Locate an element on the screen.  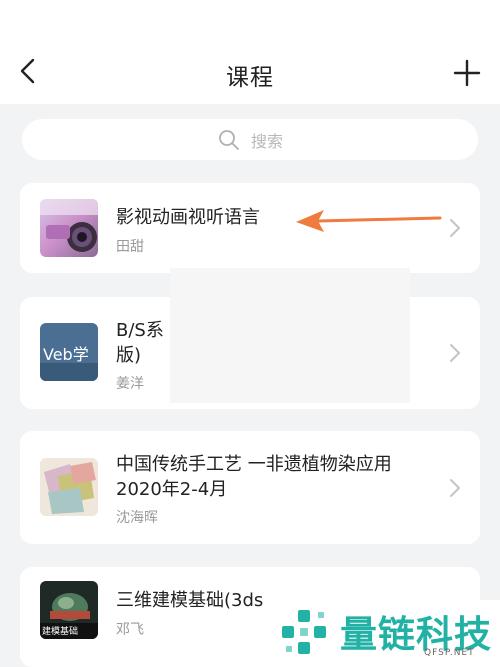
redaction-block is located at coordinates (290, 335).